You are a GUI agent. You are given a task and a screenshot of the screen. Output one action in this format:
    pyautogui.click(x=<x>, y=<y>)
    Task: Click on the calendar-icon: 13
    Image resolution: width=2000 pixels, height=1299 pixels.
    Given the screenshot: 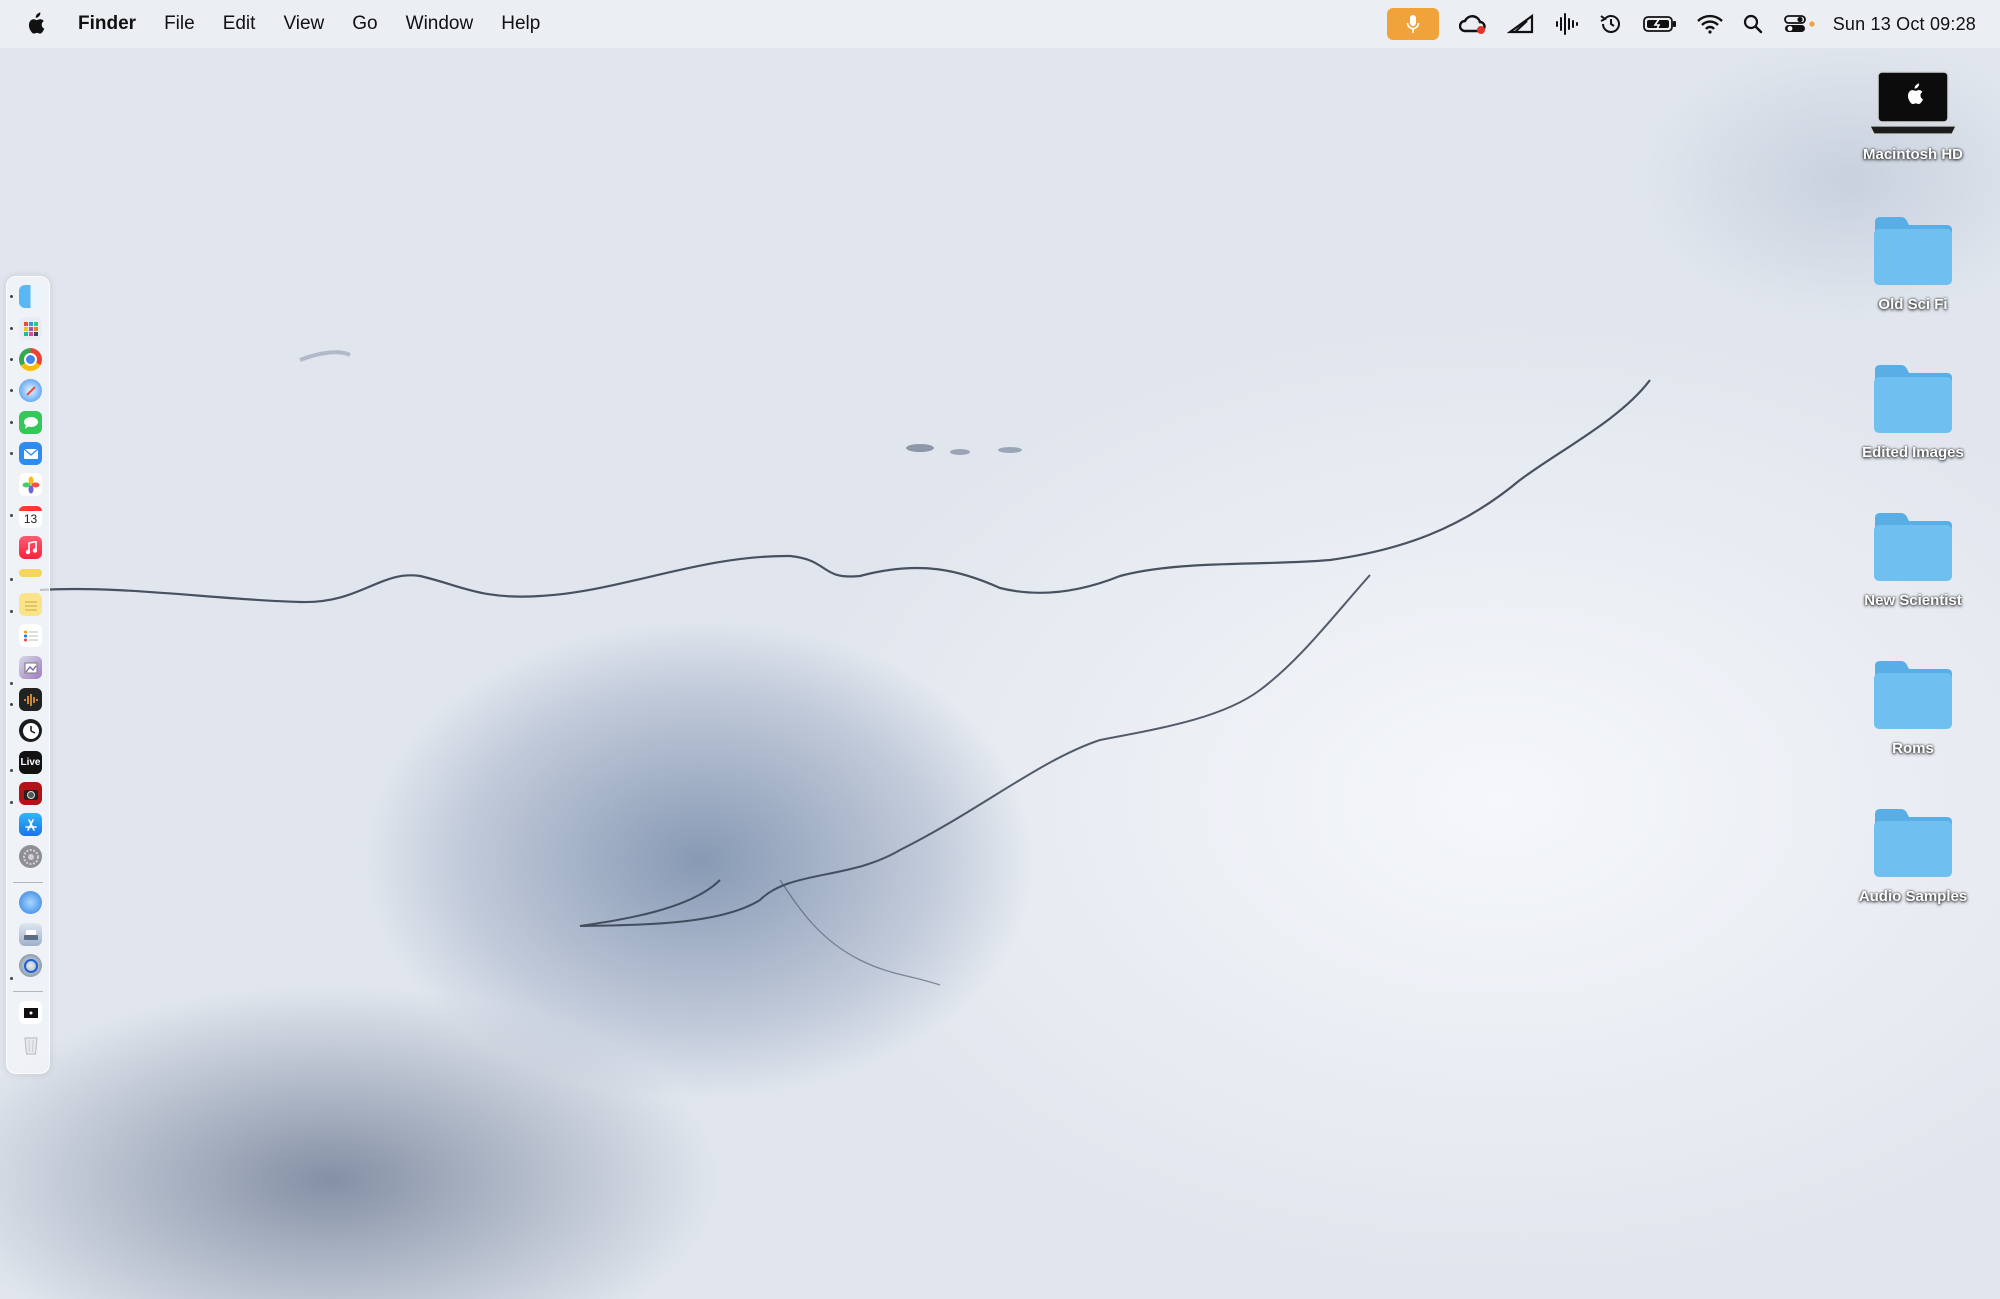 What is the action you would take?
    pyautogui.click(x=30, y=516)
    